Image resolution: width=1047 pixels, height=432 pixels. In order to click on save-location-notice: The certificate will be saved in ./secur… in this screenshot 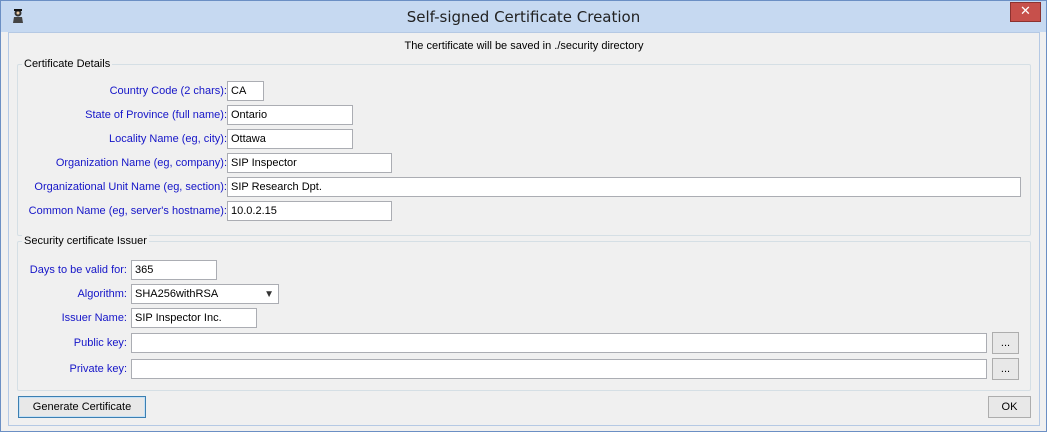, I will do `click(524, 46)`.